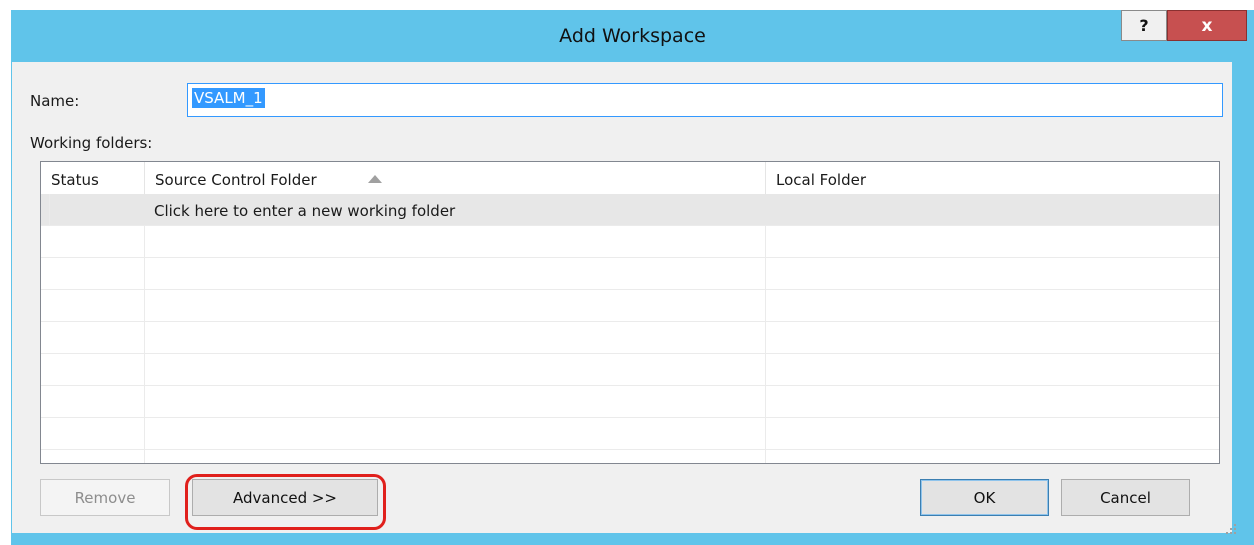  I want to click on column-header-local-folder: Local Folder, so click(992, 178).